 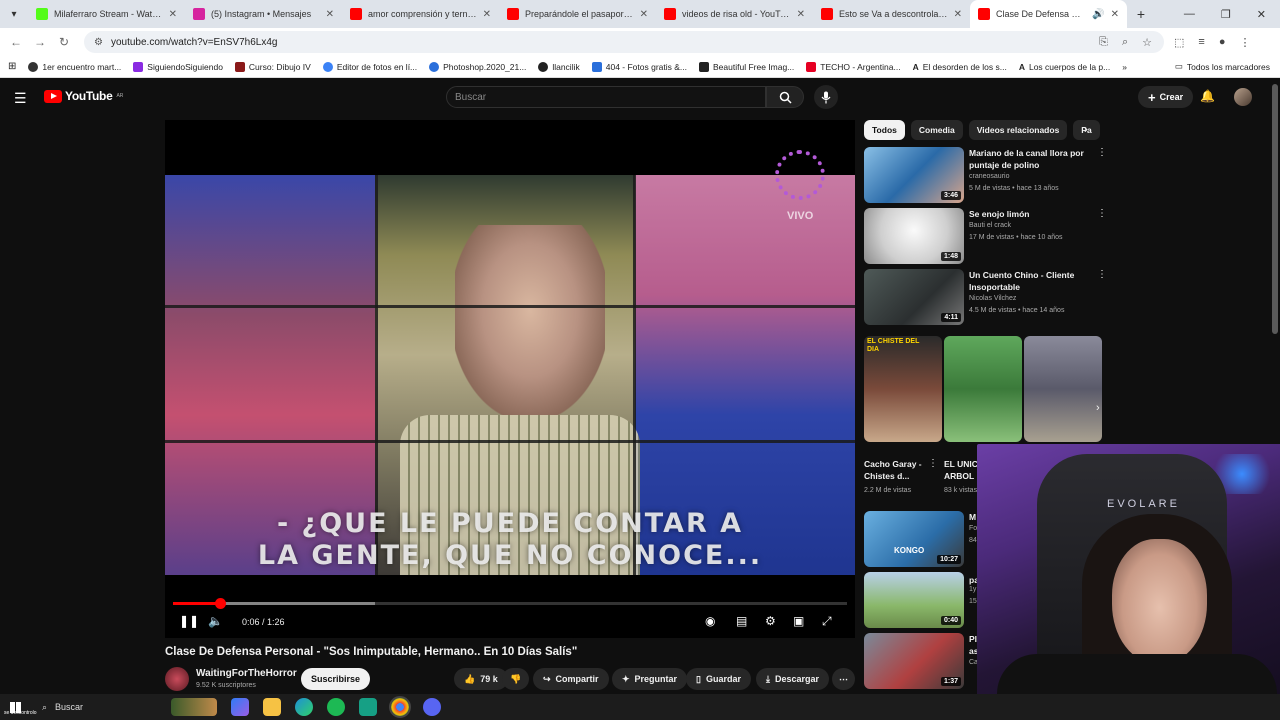 What do you see at coordinates (770, 621) in the screenshot?
I see `settings-gear-icon: ⚙` at bounding box center [770, 621].